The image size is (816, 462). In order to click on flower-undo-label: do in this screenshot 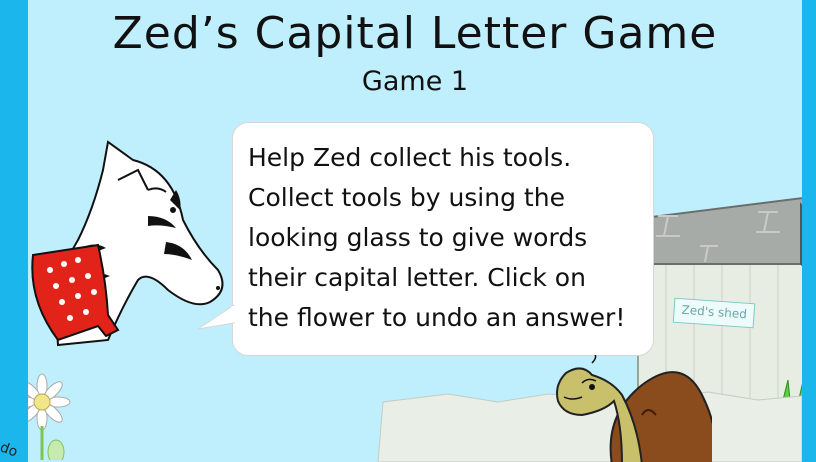, I will do `click(10, 450)`.